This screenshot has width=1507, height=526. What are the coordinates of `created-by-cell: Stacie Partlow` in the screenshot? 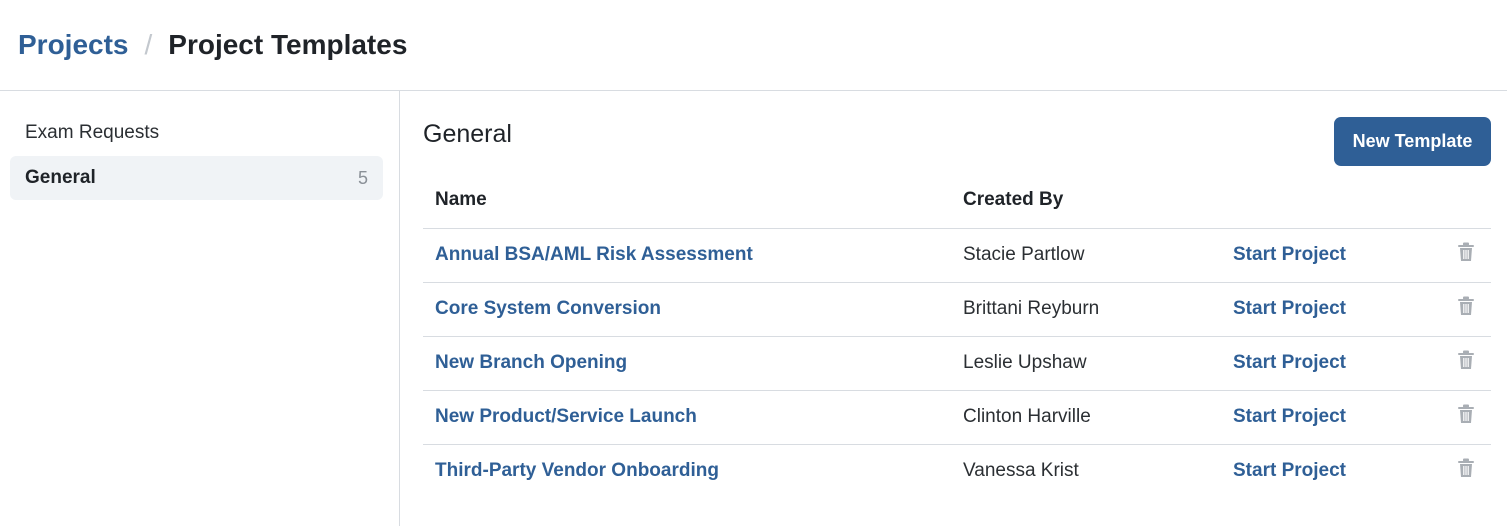 It's located at (1024, 254).